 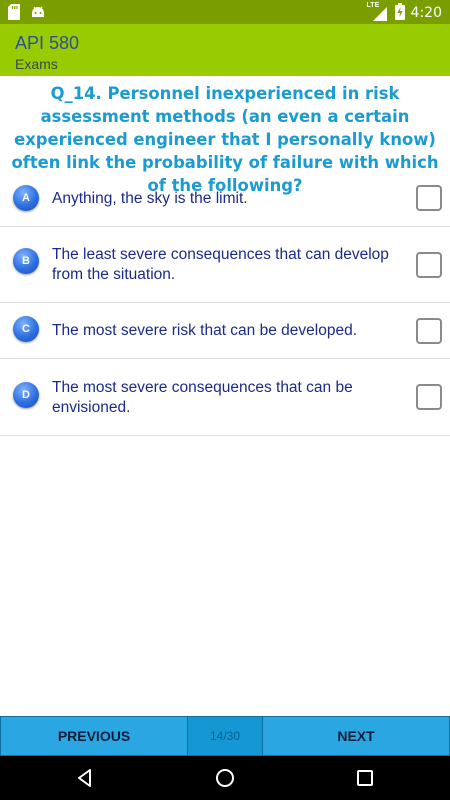 I want to click on page-indicator: 14/30, so click(x=225, y=736).